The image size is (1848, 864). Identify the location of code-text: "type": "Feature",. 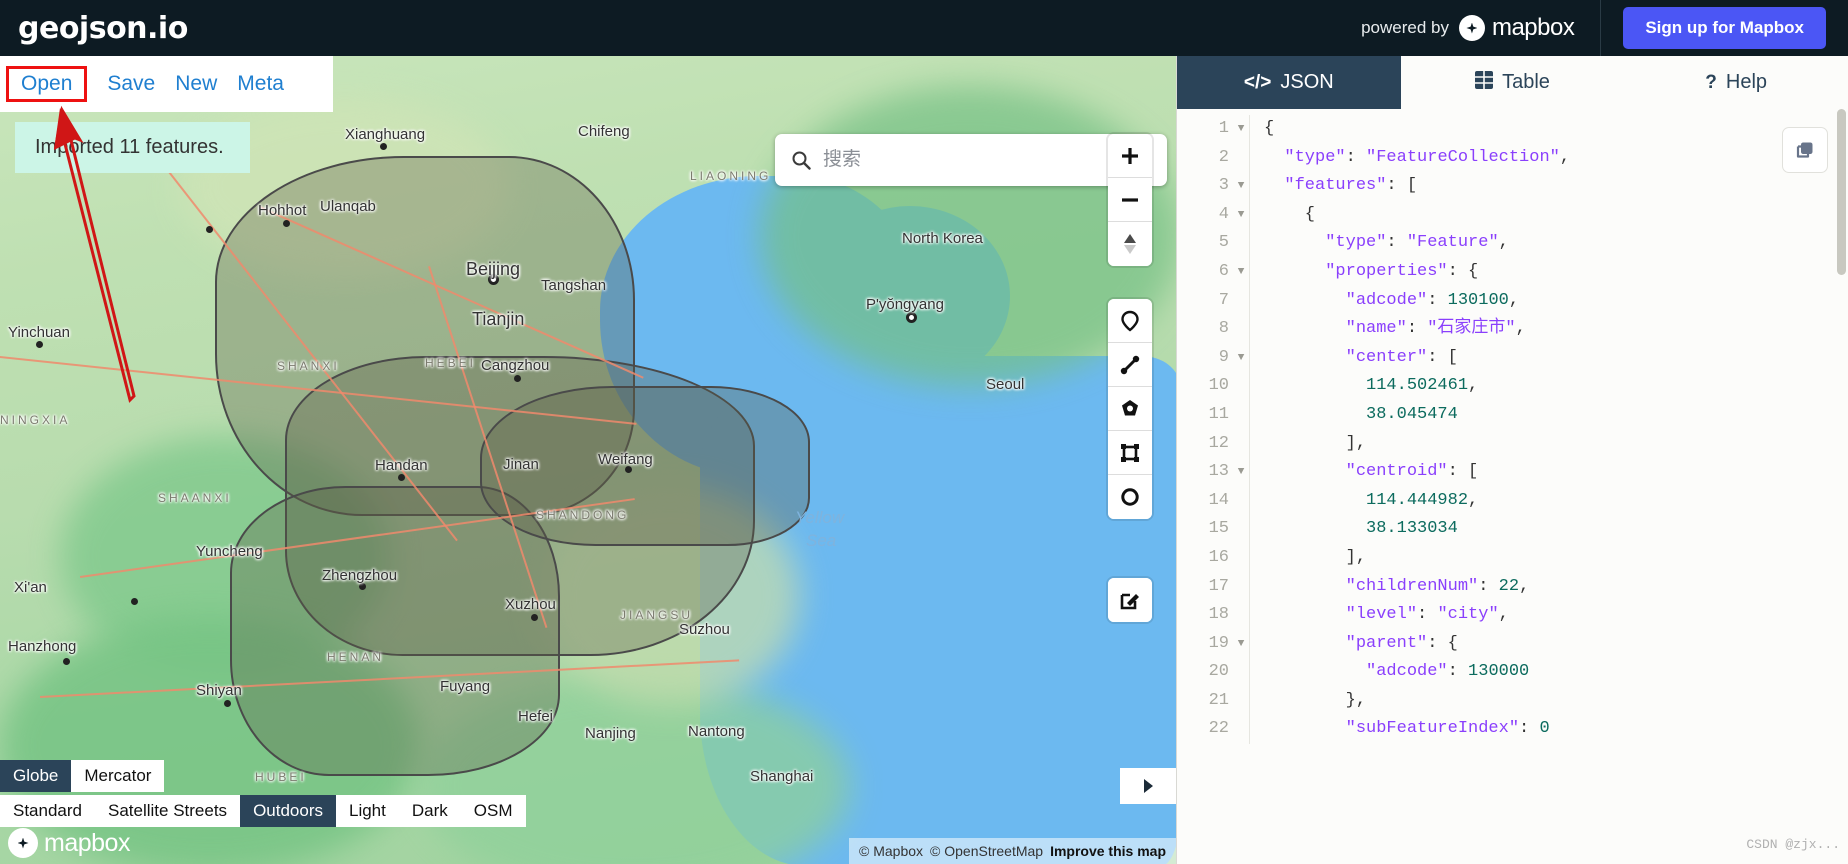
(1548, 243).